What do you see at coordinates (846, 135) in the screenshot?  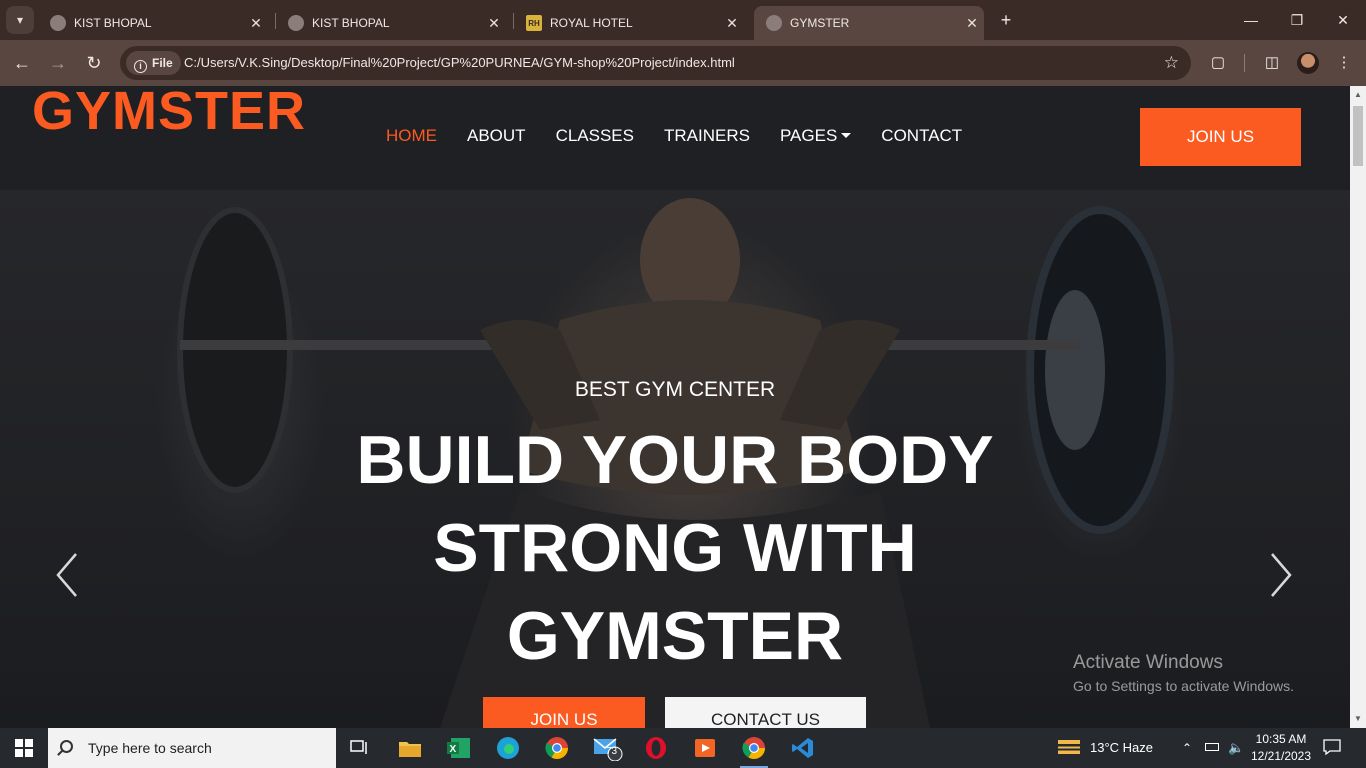 I see `caret-down-icon` at bounding box center [846, 135].